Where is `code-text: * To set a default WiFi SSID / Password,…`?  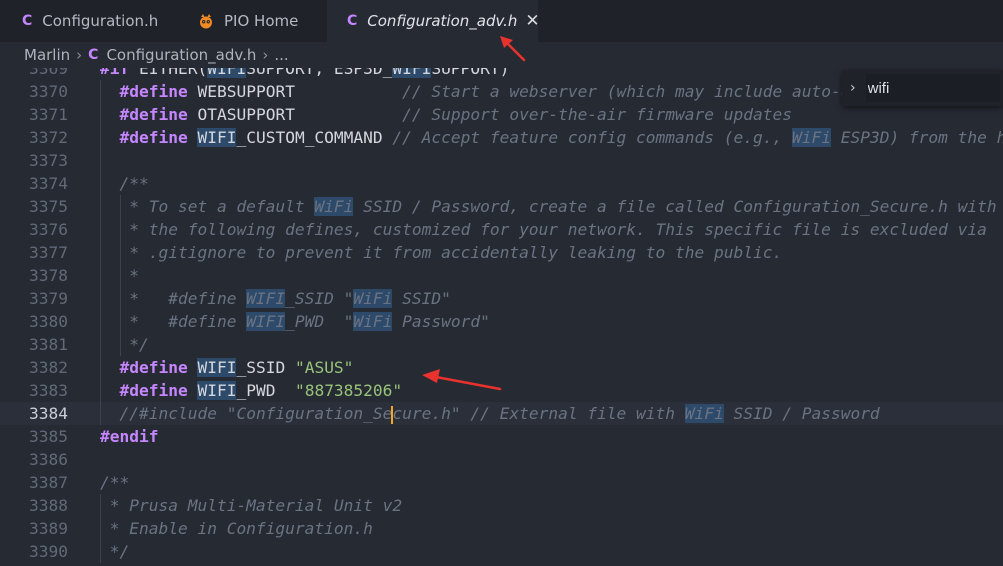 code-text: * To set a default WiFi SSID / Password,… is located at coordinates (548, 206).